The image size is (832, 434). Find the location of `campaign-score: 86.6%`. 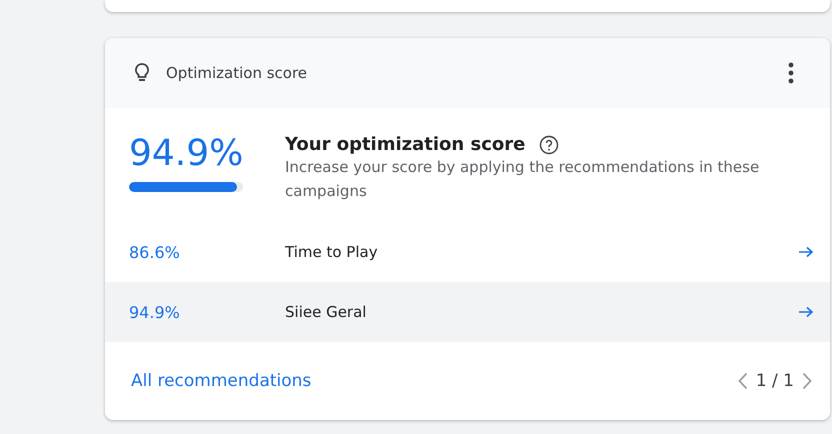

campaign-score: 86.6% is located at coordinates (155, 252).